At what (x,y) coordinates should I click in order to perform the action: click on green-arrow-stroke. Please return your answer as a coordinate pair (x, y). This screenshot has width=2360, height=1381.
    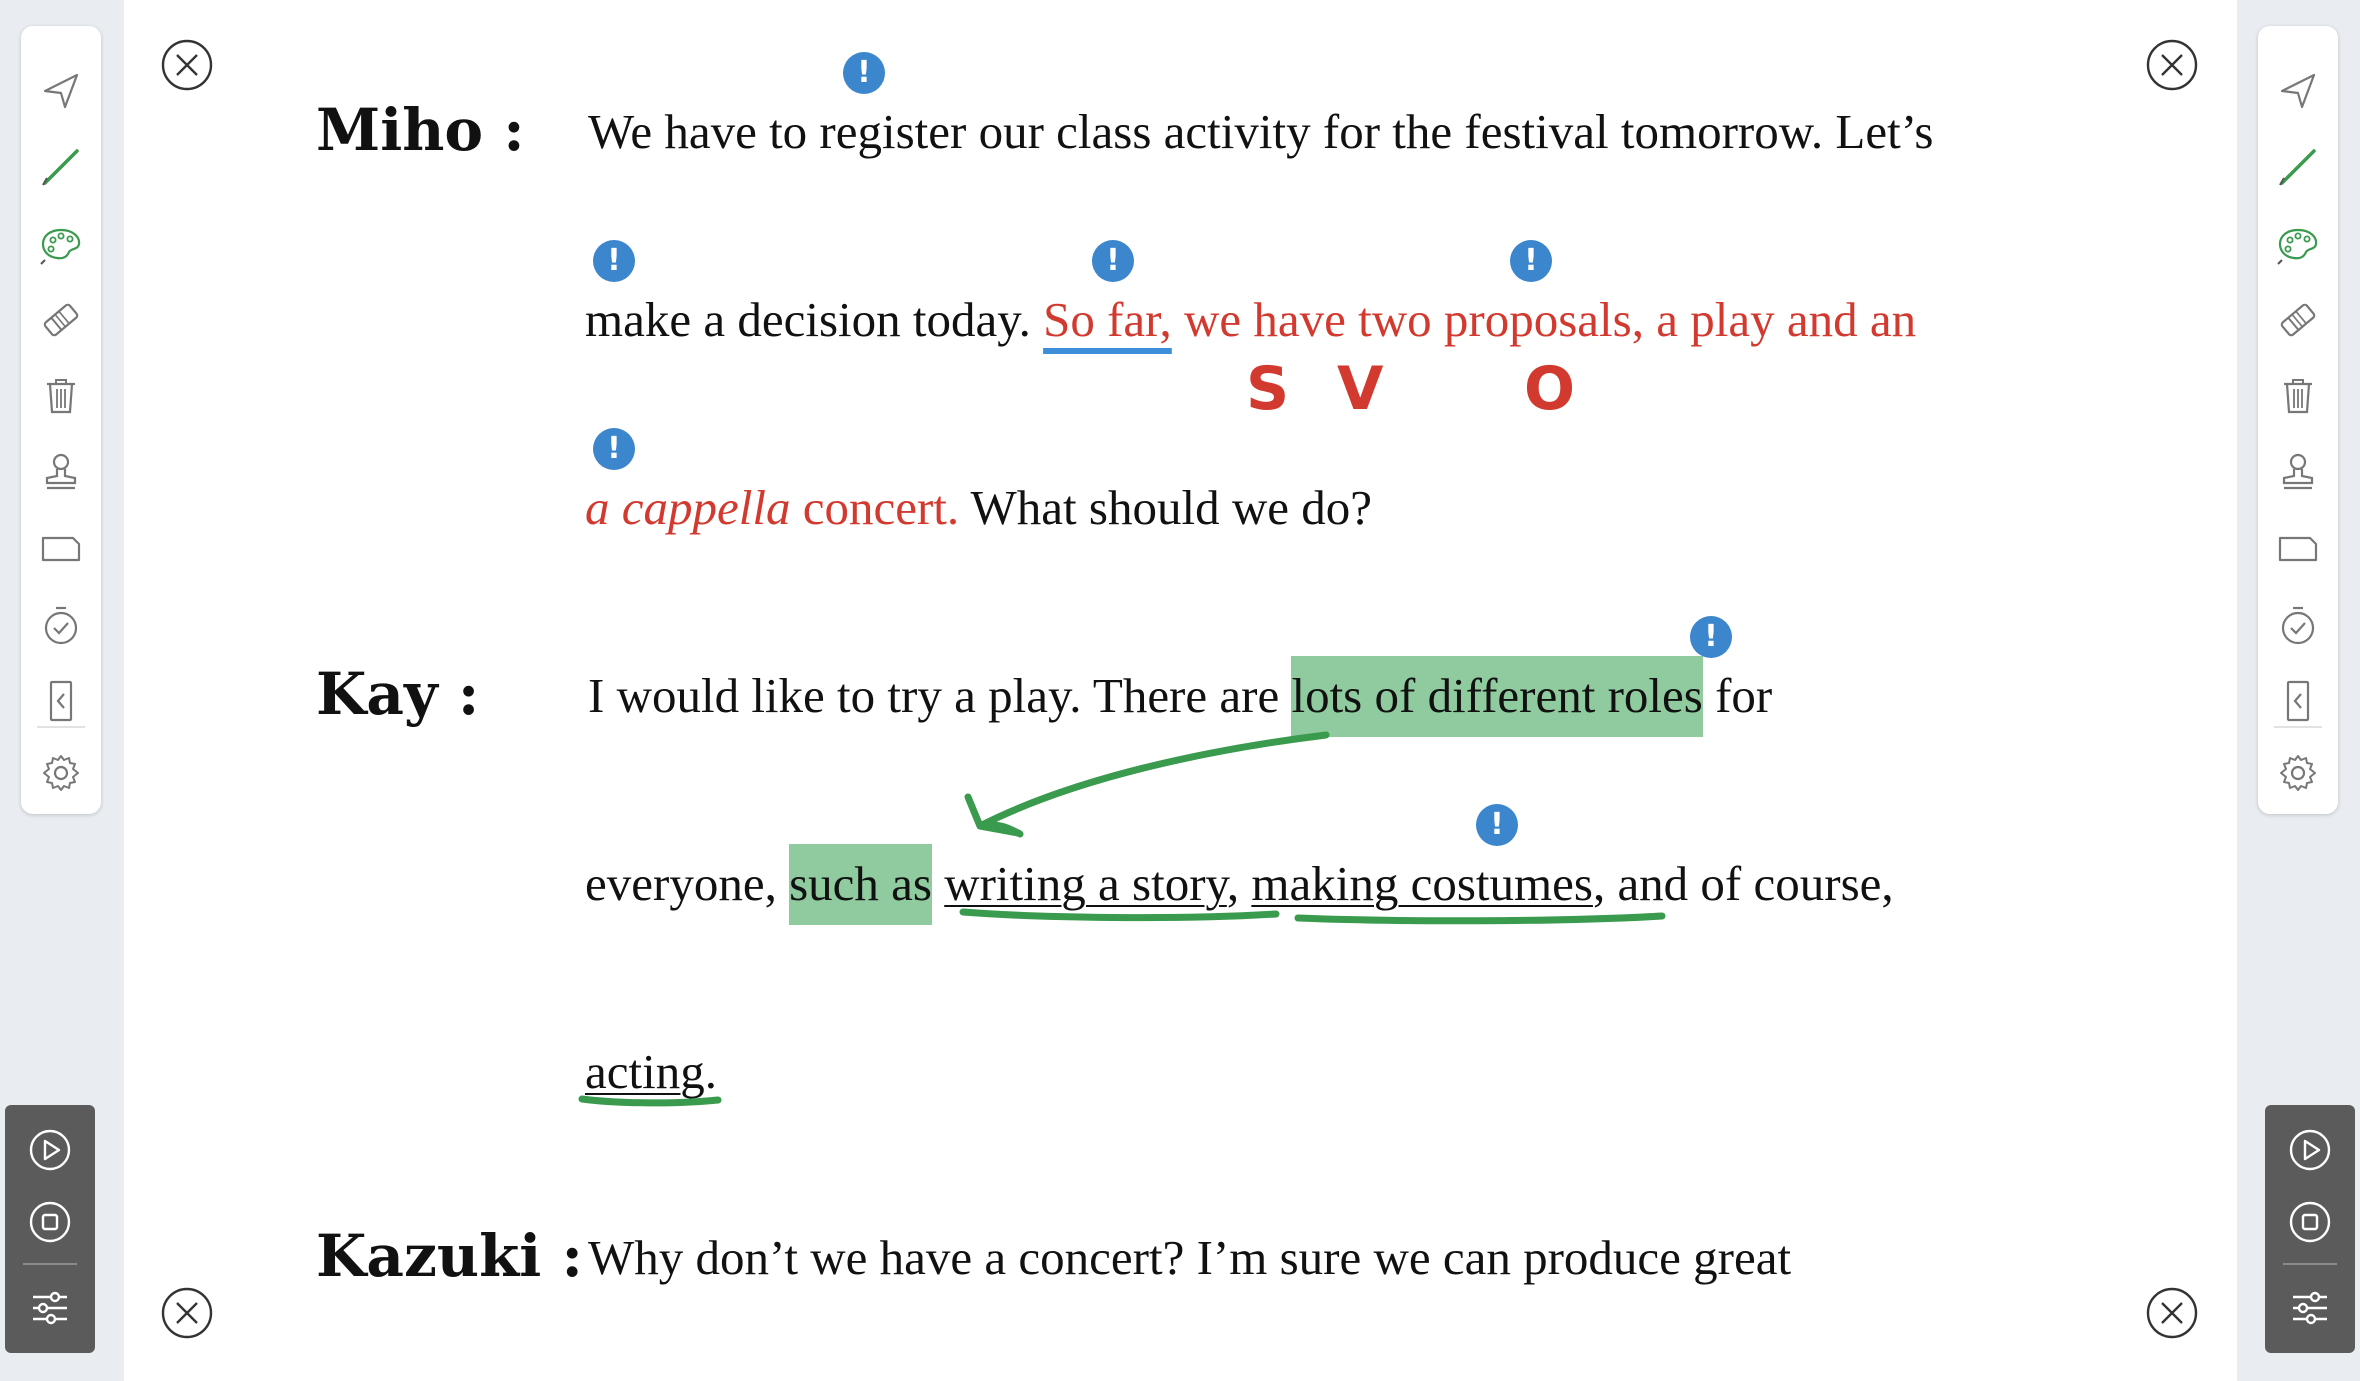
    Looking at the image, I should click on (1154, 784).